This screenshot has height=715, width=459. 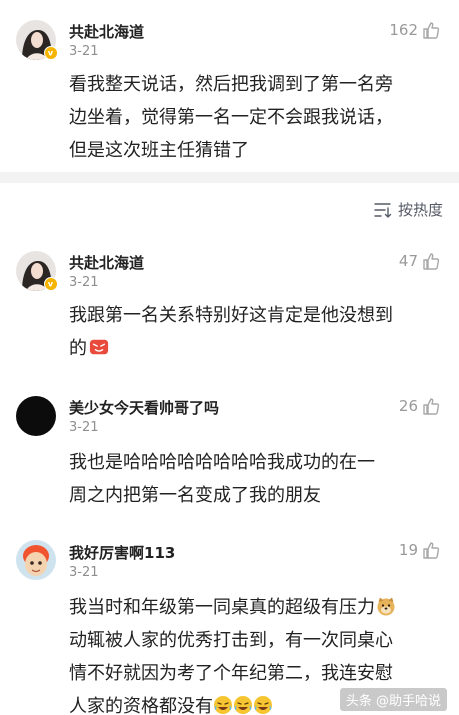 What do you see at coordinates (231, 673) in the screenshot?
I see `comment-line: 情不好就因为考了个年纪第二，我连安慰` at bounding box center [231, 673].